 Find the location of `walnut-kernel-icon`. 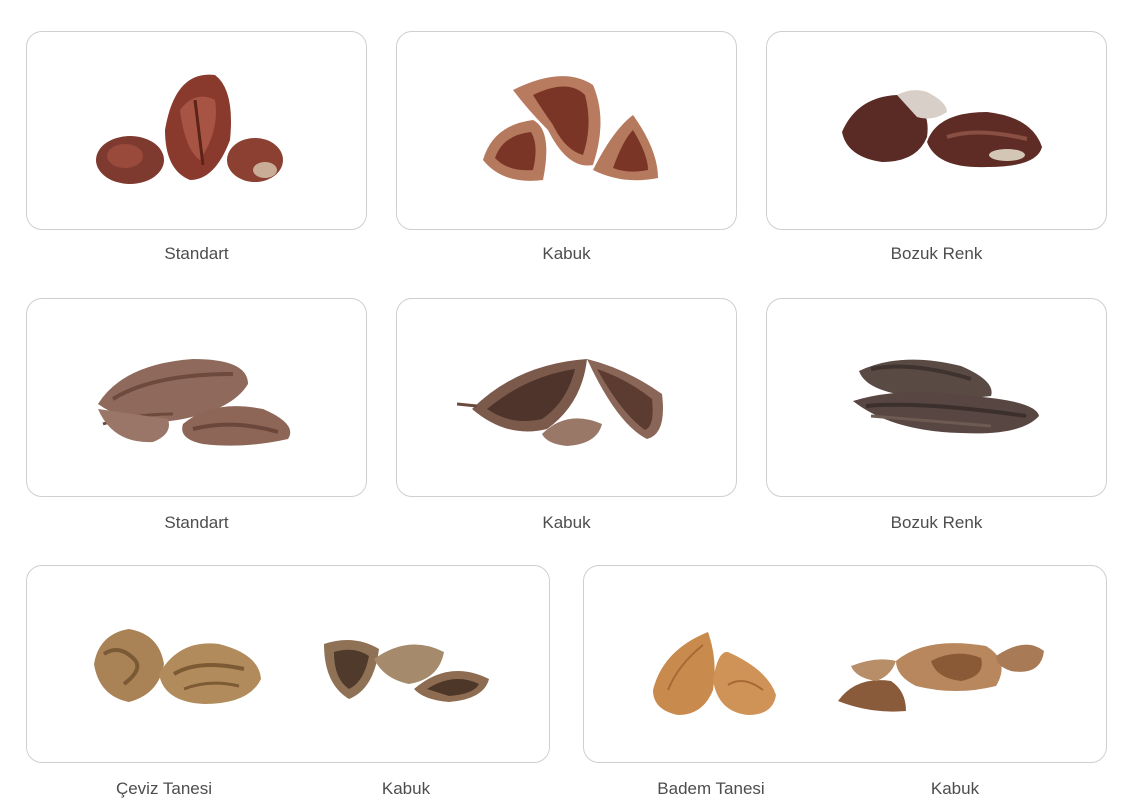

walnut-kernel-icon is located at coordinates (177, 666).